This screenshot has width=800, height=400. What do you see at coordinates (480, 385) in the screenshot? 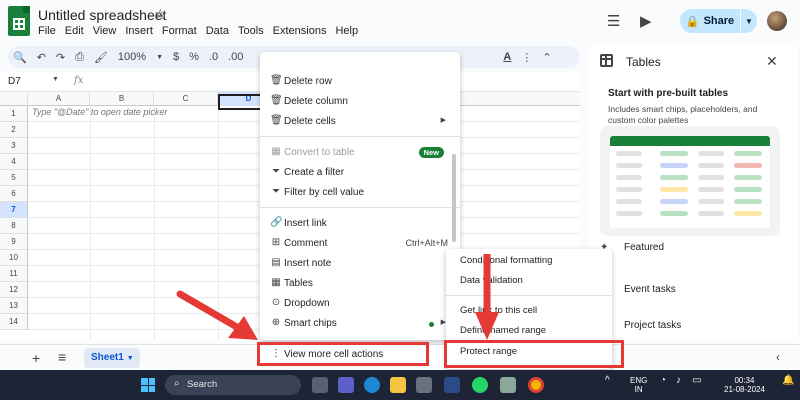
I see `whatsapp-icon` at bounding box center [480, 385].